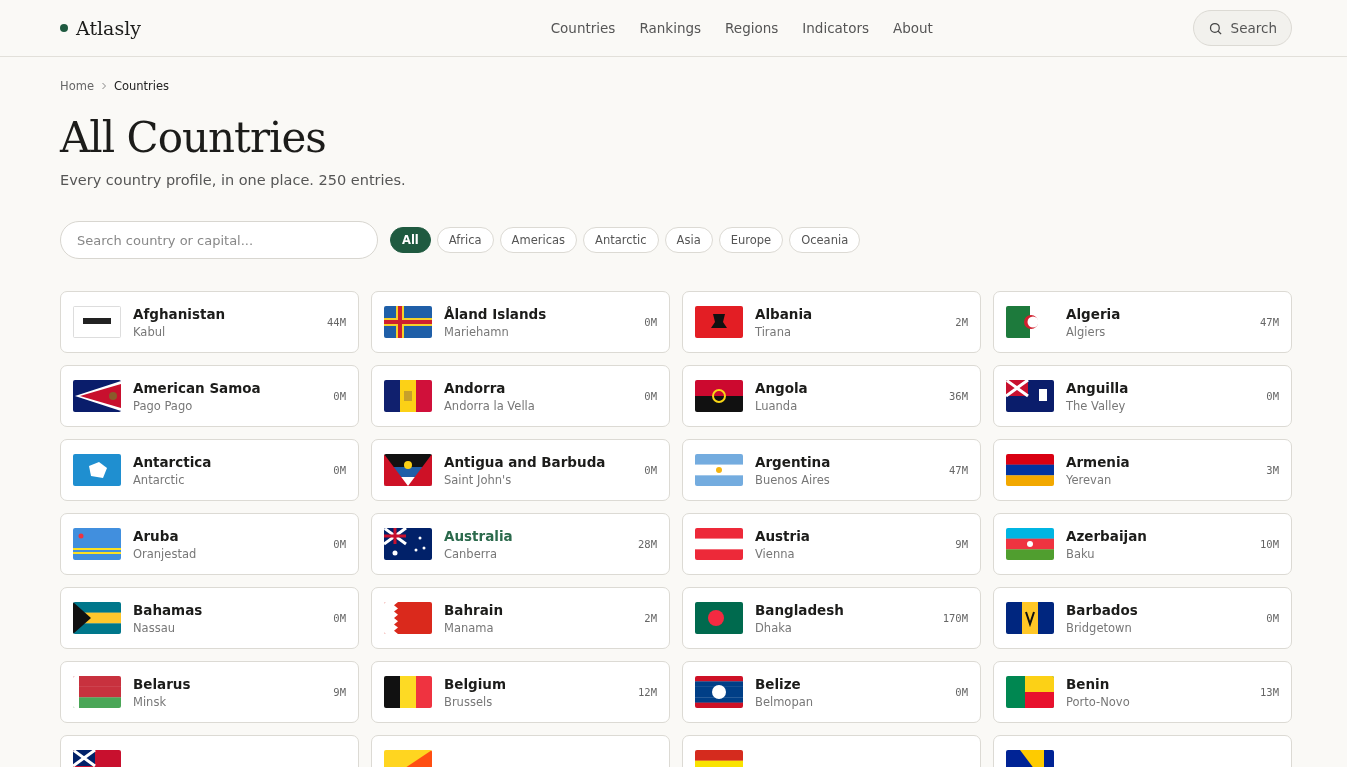 The width and height of the screenshot is (1347, 767). I want to click on capital-name: Andorra la Vella, so click(490, 405).